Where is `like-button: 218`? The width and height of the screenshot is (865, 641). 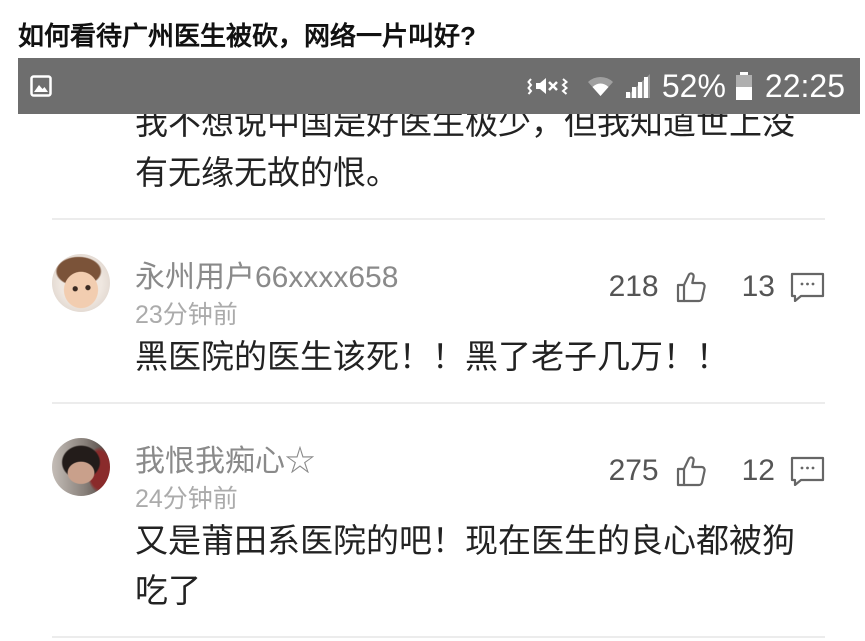
like-button: 218 is located at coordinates (658, 287).